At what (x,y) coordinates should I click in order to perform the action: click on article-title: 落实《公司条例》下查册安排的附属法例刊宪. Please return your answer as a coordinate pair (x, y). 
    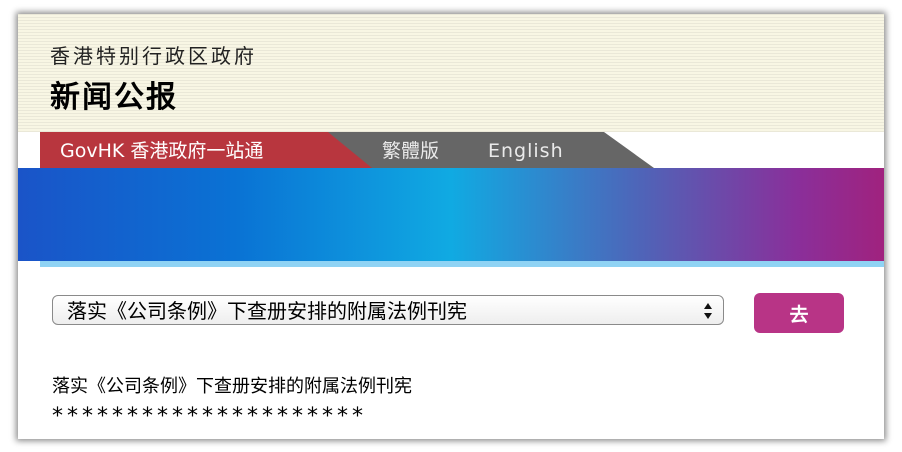
    Looking at the image, I should click on (232, 386).